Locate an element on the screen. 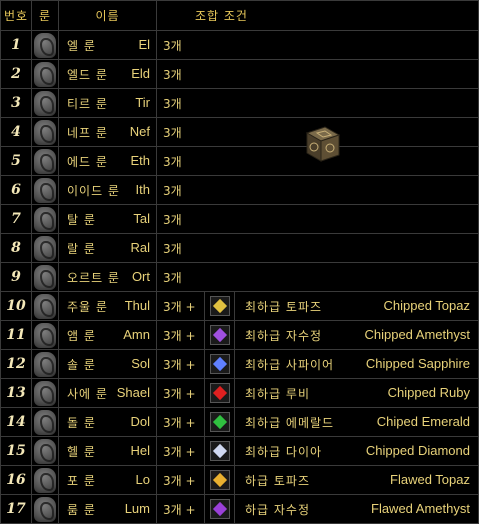  row-number: 3 is located at coordinates (16, 103).